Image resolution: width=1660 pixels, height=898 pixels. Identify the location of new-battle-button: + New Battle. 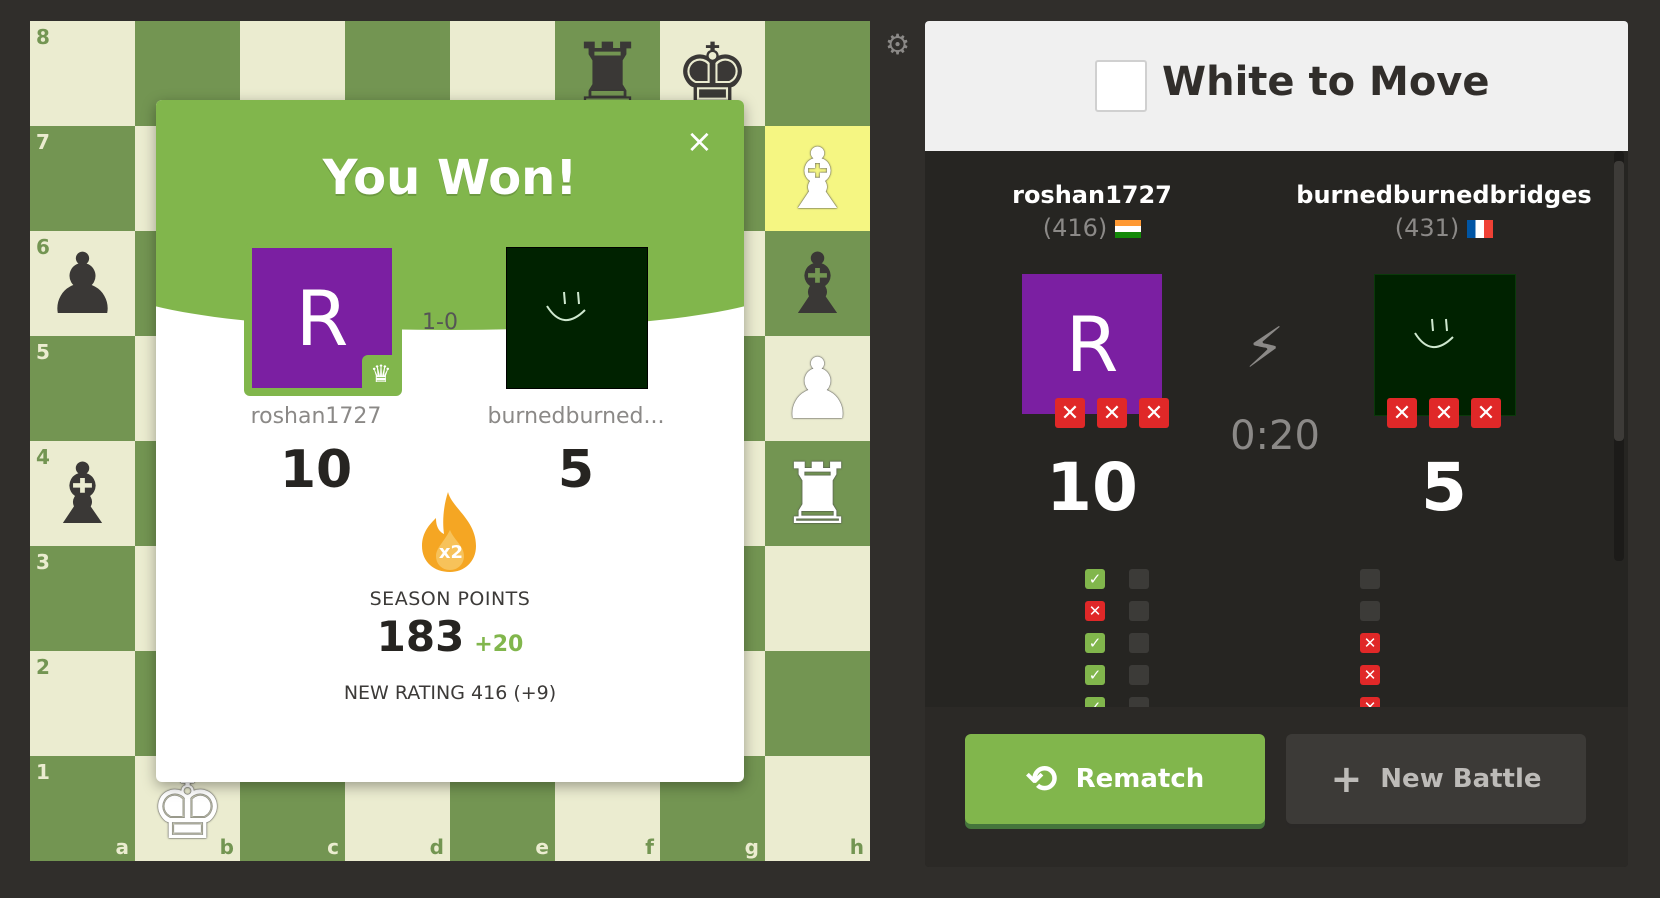
(1436, 779).